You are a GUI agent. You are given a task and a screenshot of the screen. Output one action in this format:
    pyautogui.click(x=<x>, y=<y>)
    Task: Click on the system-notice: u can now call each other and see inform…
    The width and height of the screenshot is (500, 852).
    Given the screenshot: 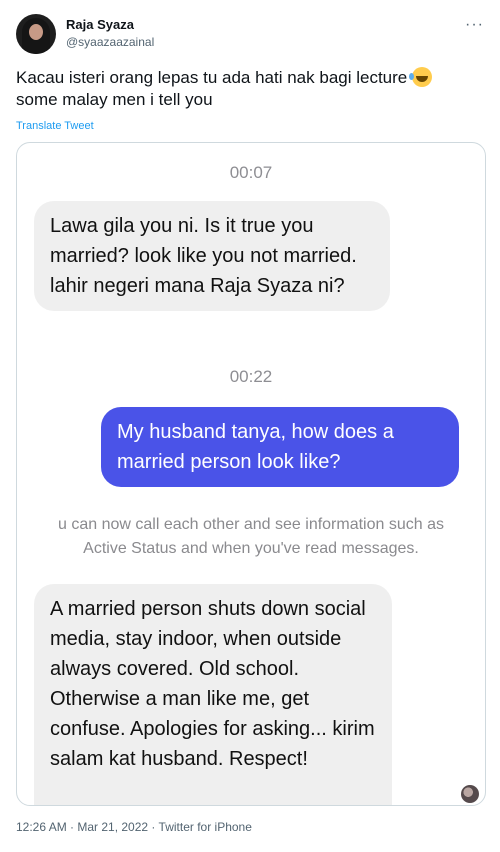 What is the action you would take?
    pyautogui.click(x=251, y=537)
    